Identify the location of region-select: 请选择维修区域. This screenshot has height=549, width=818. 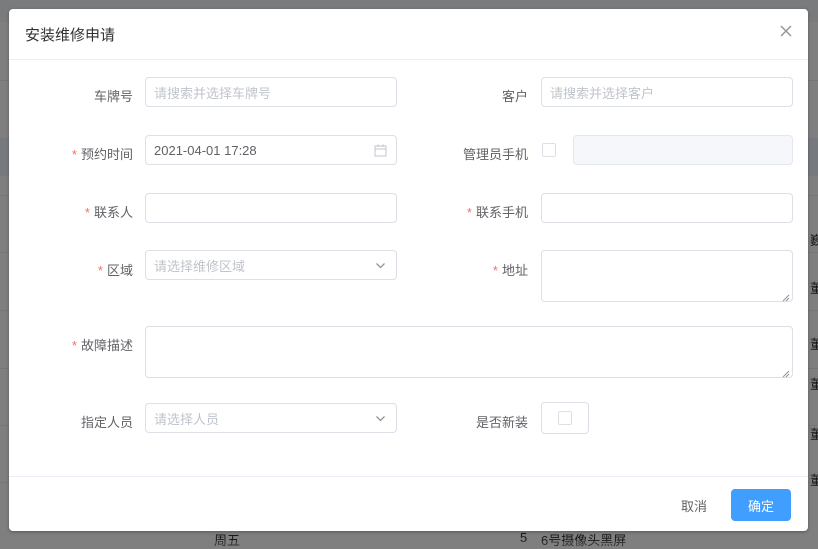
(271, 265).